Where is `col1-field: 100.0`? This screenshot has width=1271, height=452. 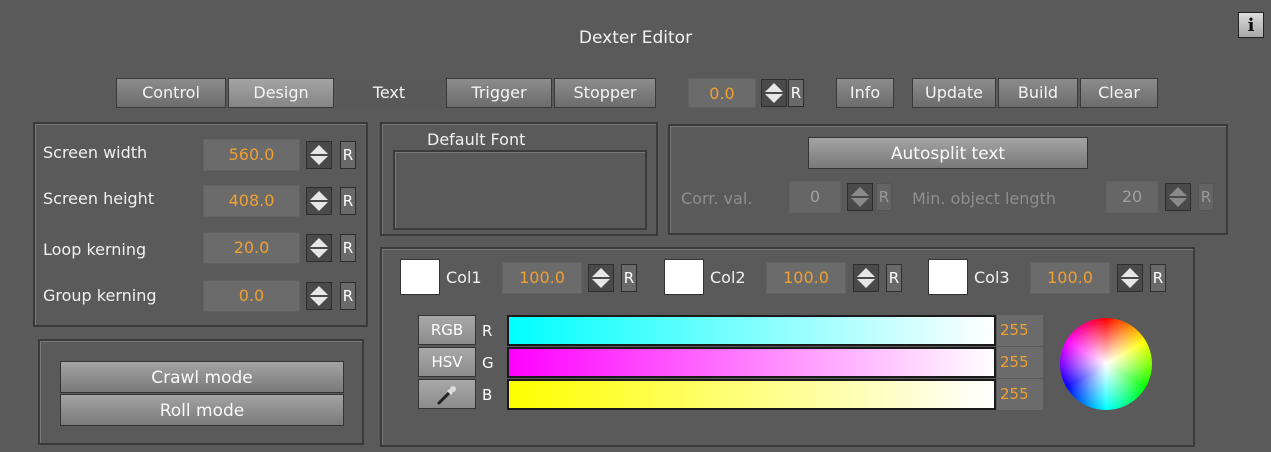
col1-field: 100.0 is located at coordinates (542, 278).